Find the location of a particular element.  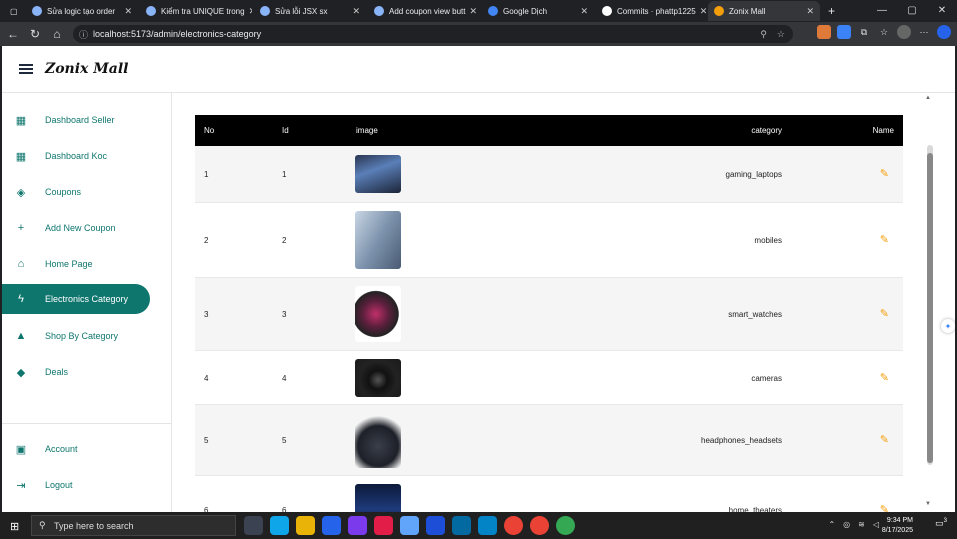

volume-icon: ◁ is located at coordinates (876, 524).